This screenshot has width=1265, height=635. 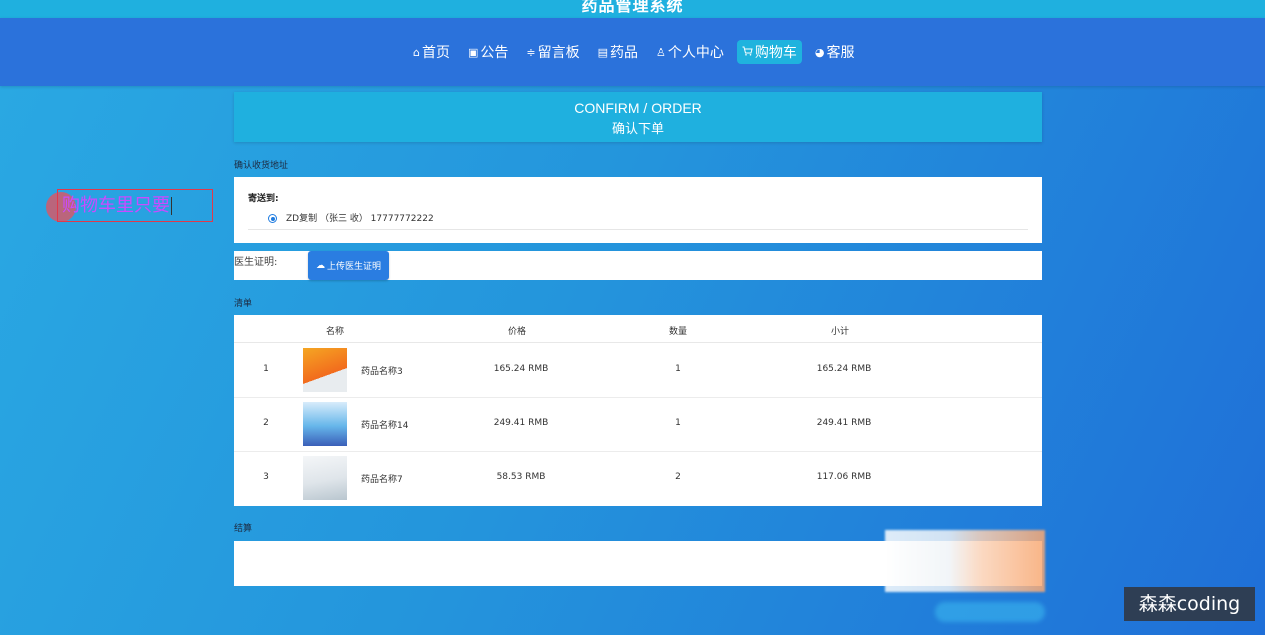 I want to click on nav-item-home: ⌂ 首页, so click(x=431, y=52).